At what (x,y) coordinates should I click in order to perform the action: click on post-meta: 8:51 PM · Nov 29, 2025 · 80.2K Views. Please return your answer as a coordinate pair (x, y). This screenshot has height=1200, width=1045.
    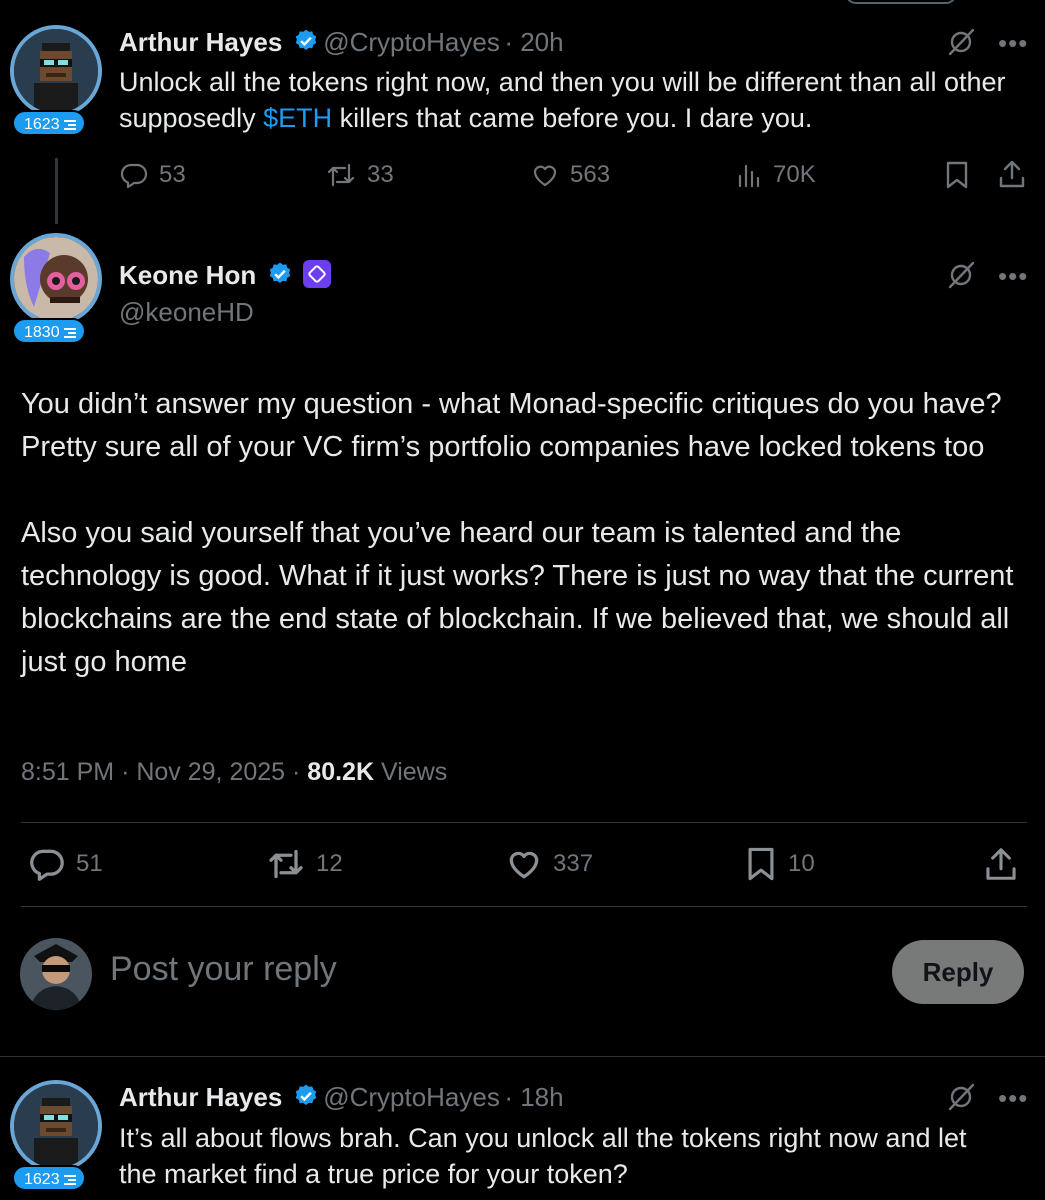
    Looking at the image, I should click on (234, 772).